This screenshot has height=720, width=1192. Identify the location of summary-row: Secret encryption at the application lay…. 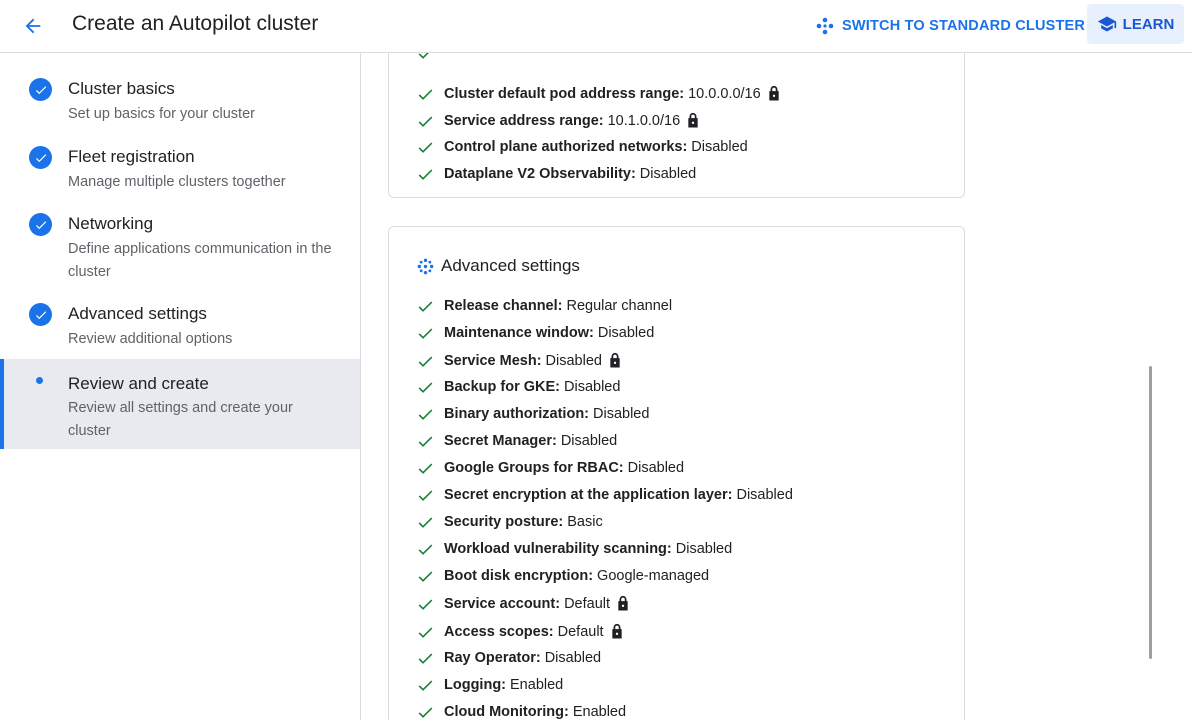
(605, 495).